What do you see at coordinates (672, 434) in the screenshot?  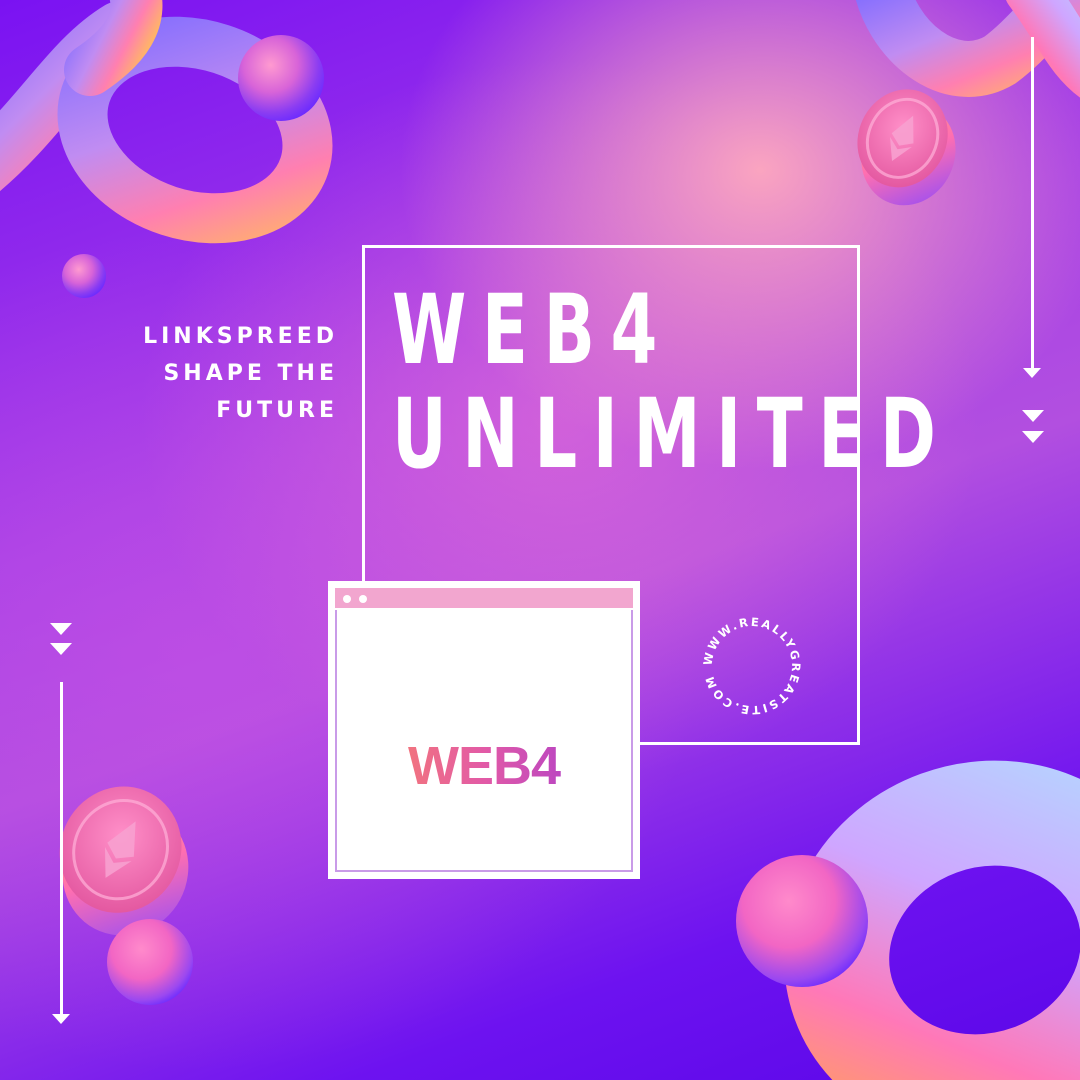 I see `headline-line-2: UNLIMITED` at bounding box center [672, 434].